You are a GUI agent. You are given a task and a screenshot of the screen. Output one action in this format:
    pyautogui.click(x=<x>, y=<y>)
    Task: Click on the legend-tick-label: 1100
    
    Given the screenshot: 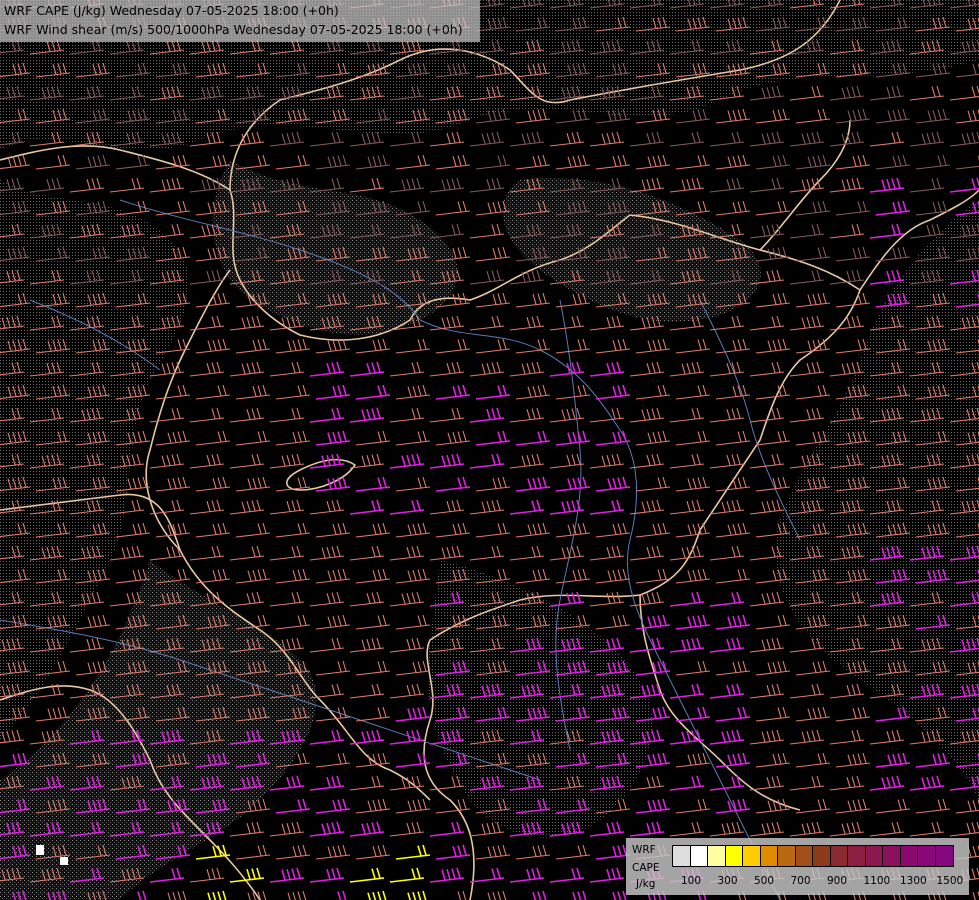 What is the action you would take?
    pyautogui.click(x=877, y=881)
    